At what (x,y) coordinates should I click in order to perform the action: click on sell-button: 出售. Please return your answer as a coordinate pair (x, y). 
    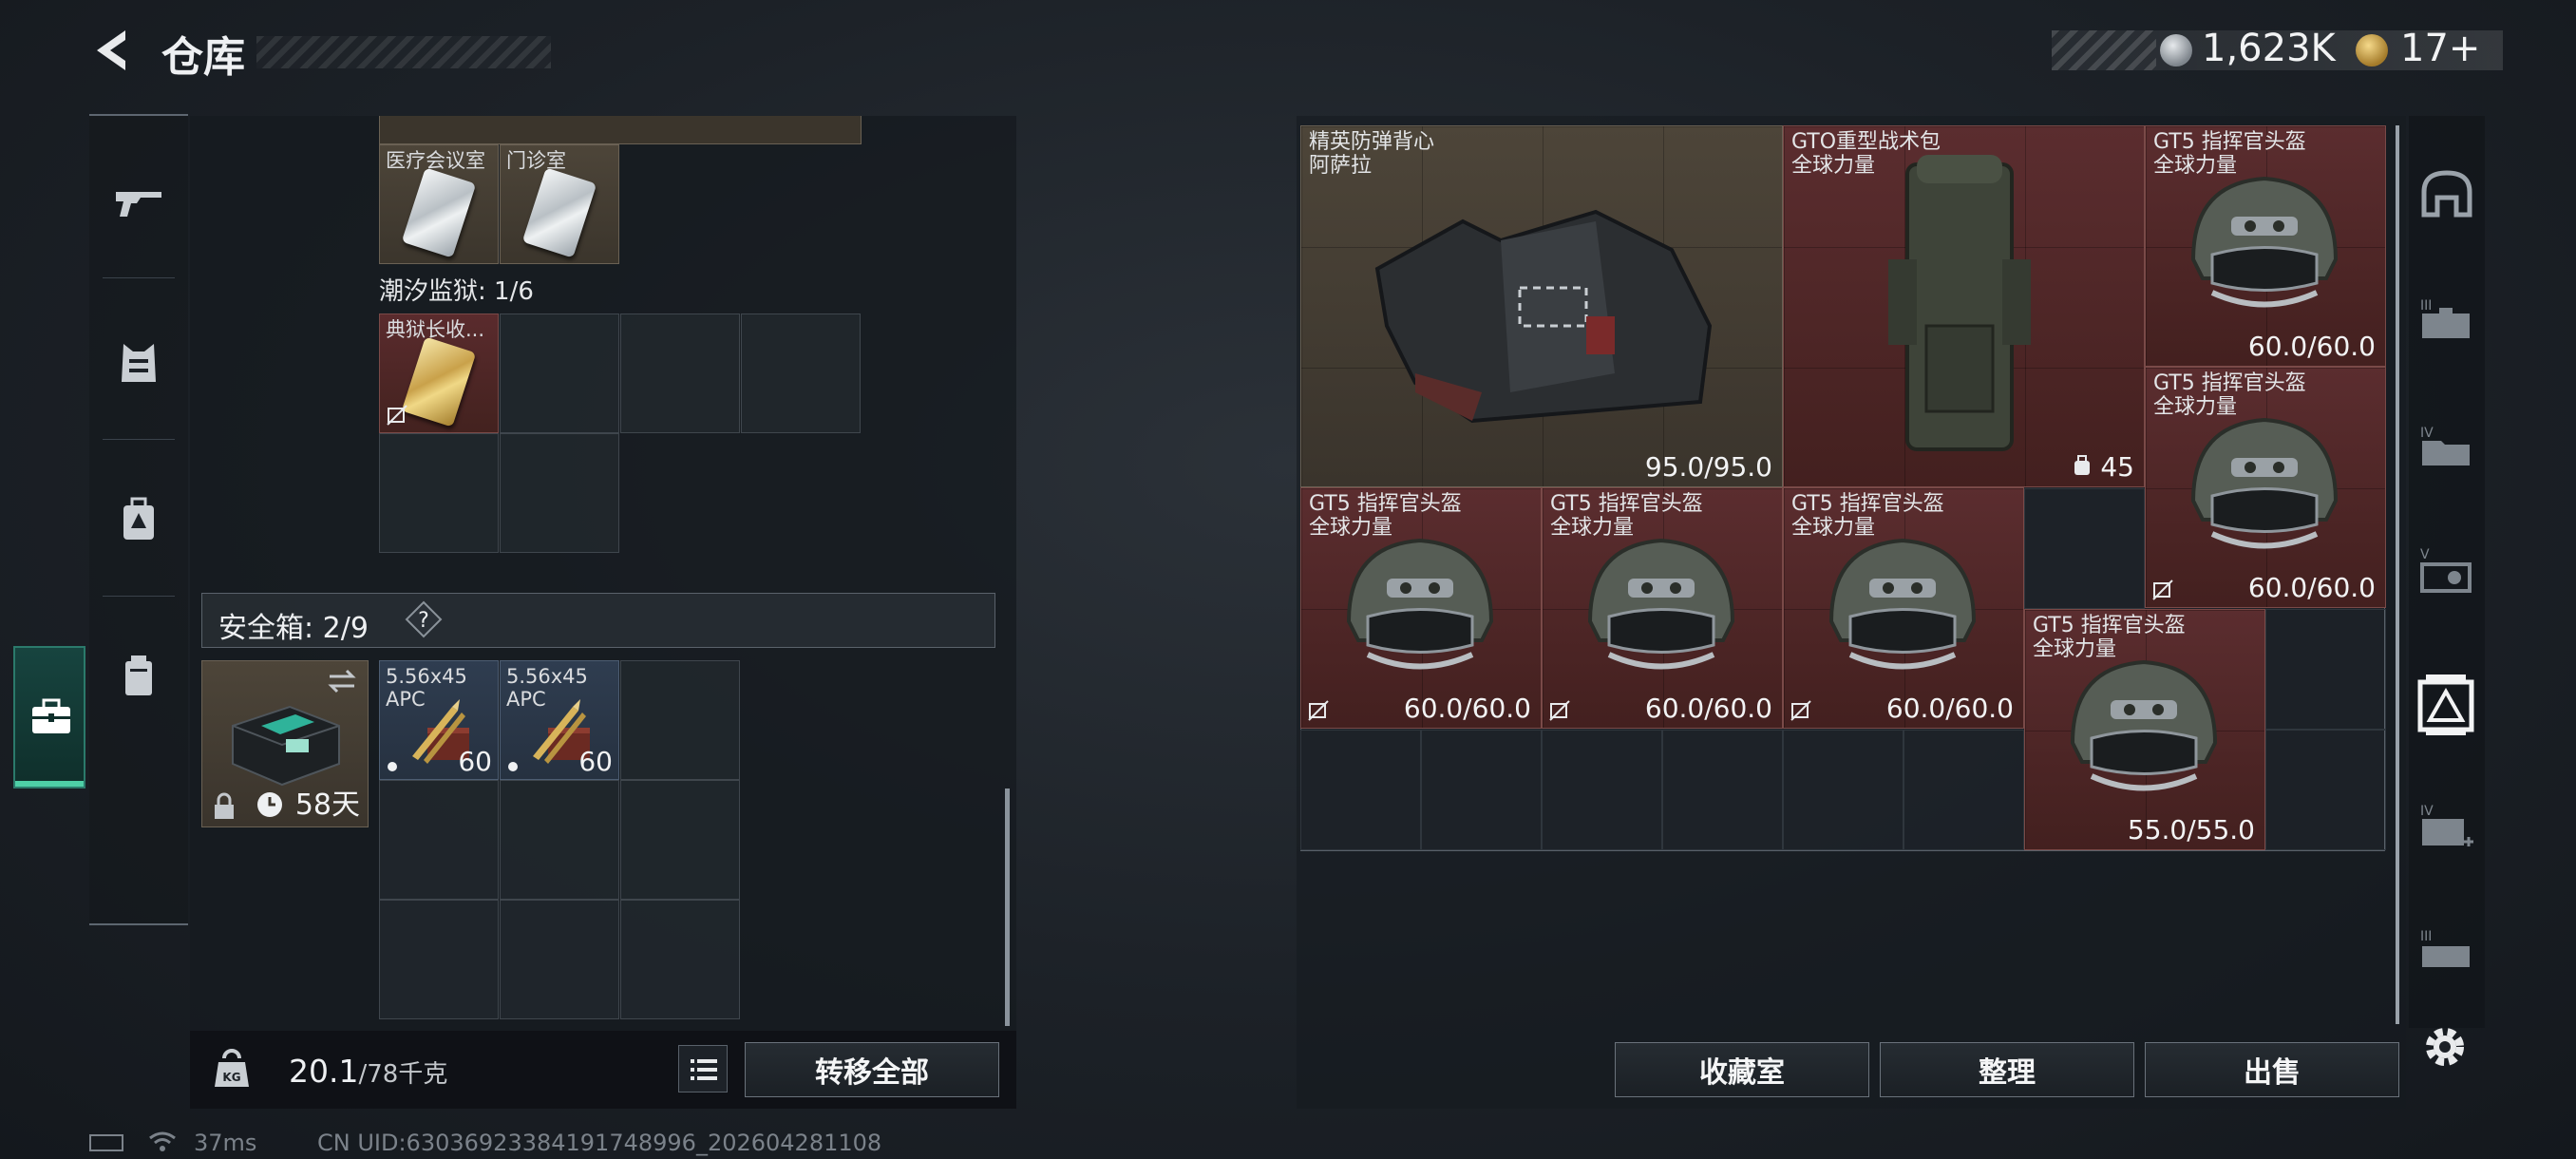
    Looking at the image, I should click on (2272, 1069).